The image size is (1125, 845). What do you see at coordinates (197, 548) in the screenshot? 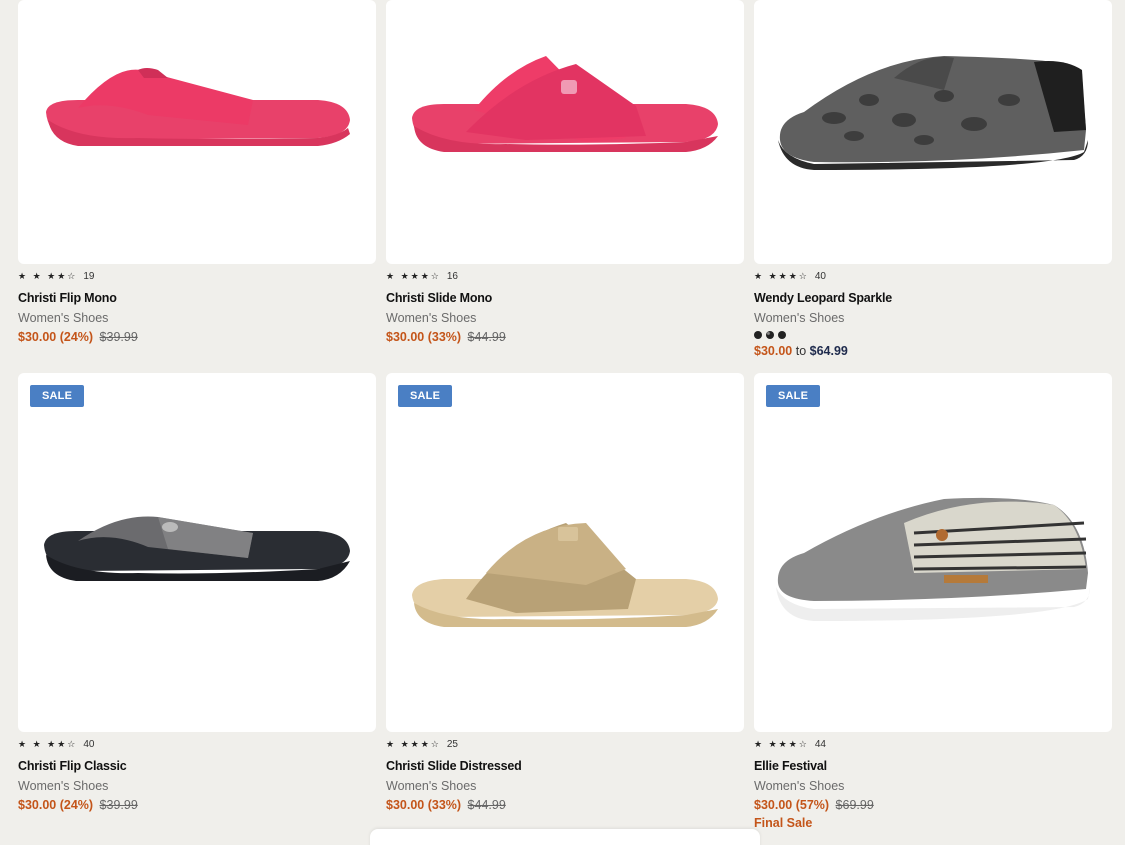
I see `black-flip-flop-image` at bounding box center [197, 548].